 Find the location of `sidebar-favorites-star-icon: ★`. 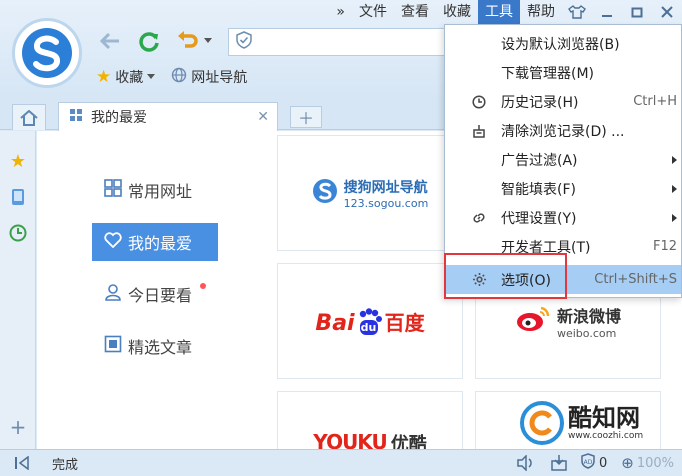

sidebar-favorites-star-icon: ★ is located at coordinates (18, 161).